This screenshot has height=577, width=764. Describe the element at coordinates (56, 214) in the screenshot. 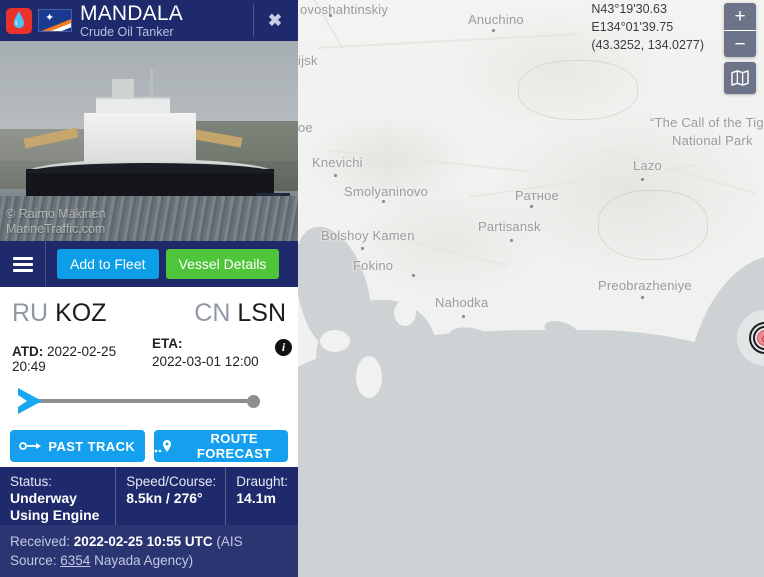

I see `photo-credit-author: © Raimo Mäkinen` at that location.